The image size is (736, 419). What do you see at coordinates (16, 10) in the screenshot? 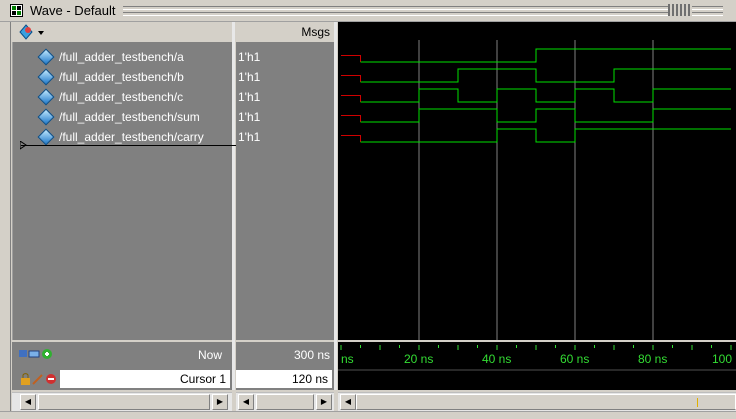
I see `wave-window-icon` at bounding box center [16, 10].